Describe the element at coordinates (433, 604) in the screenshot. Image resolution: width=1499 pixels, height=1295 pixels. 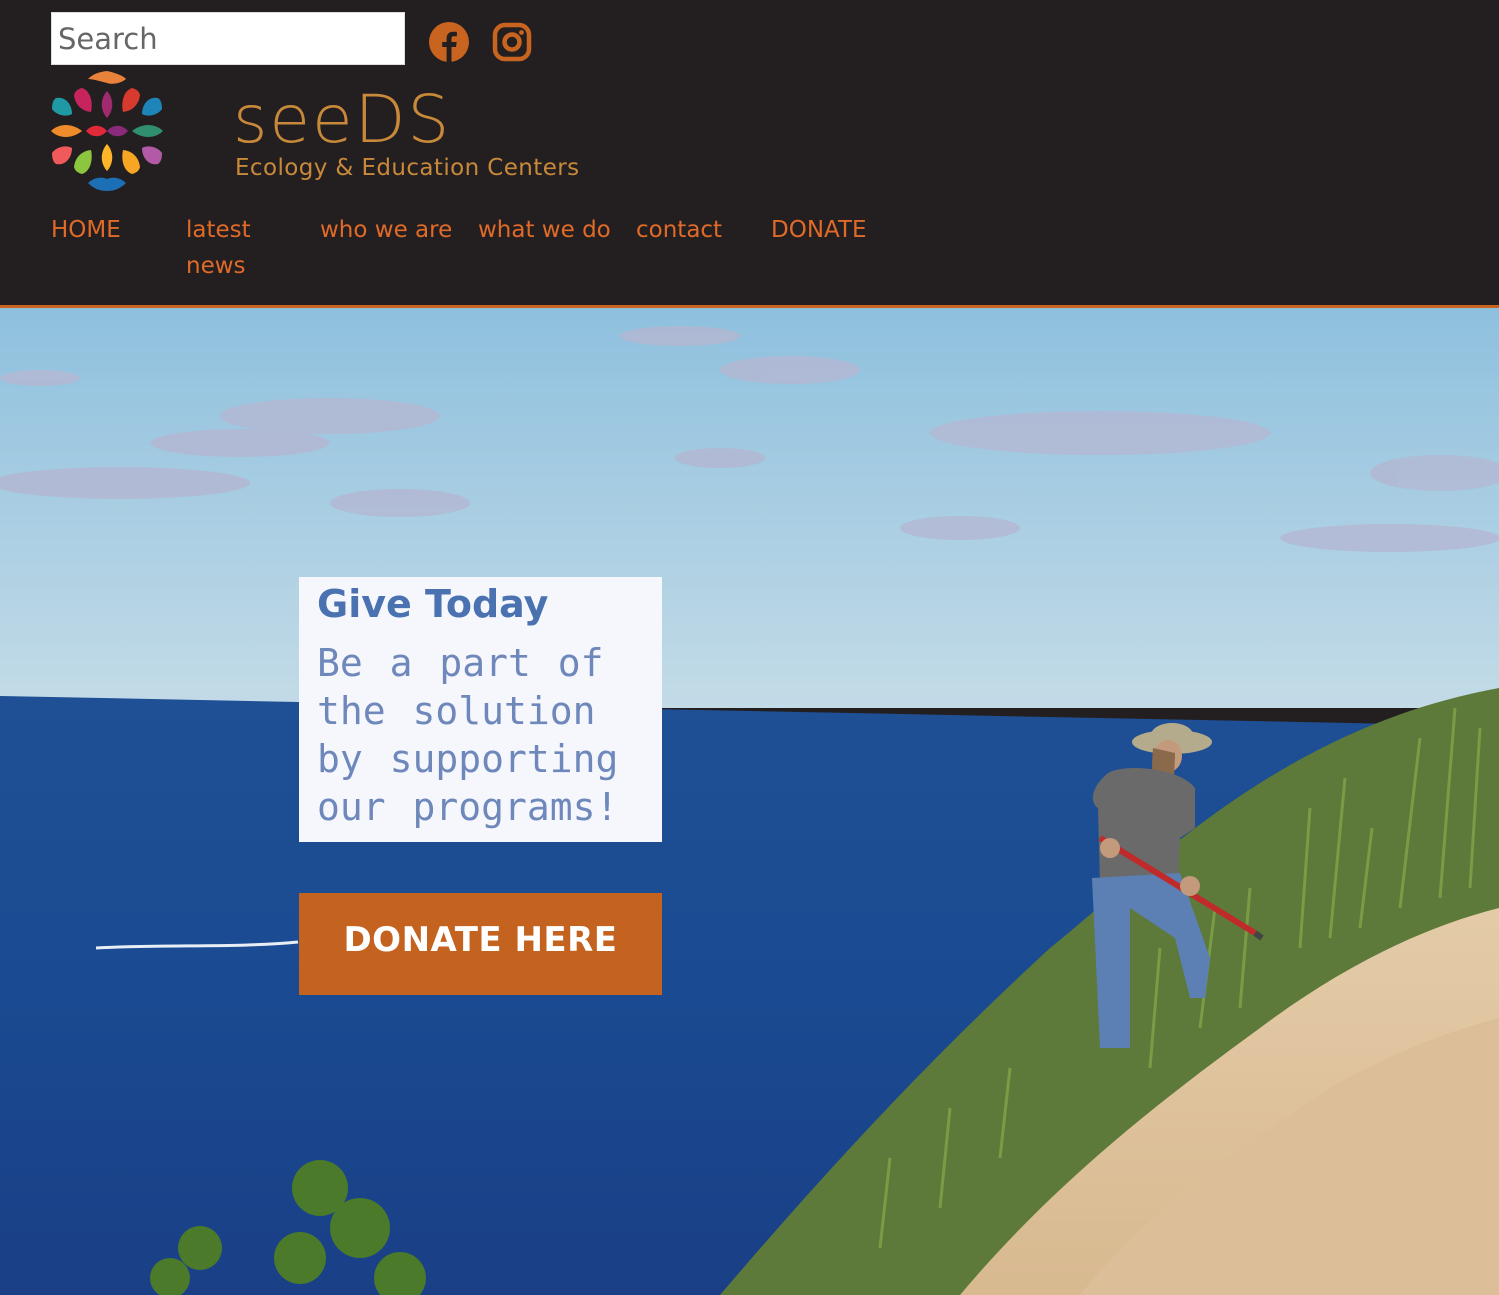
I see `give-today-title: Give Today` at that location.